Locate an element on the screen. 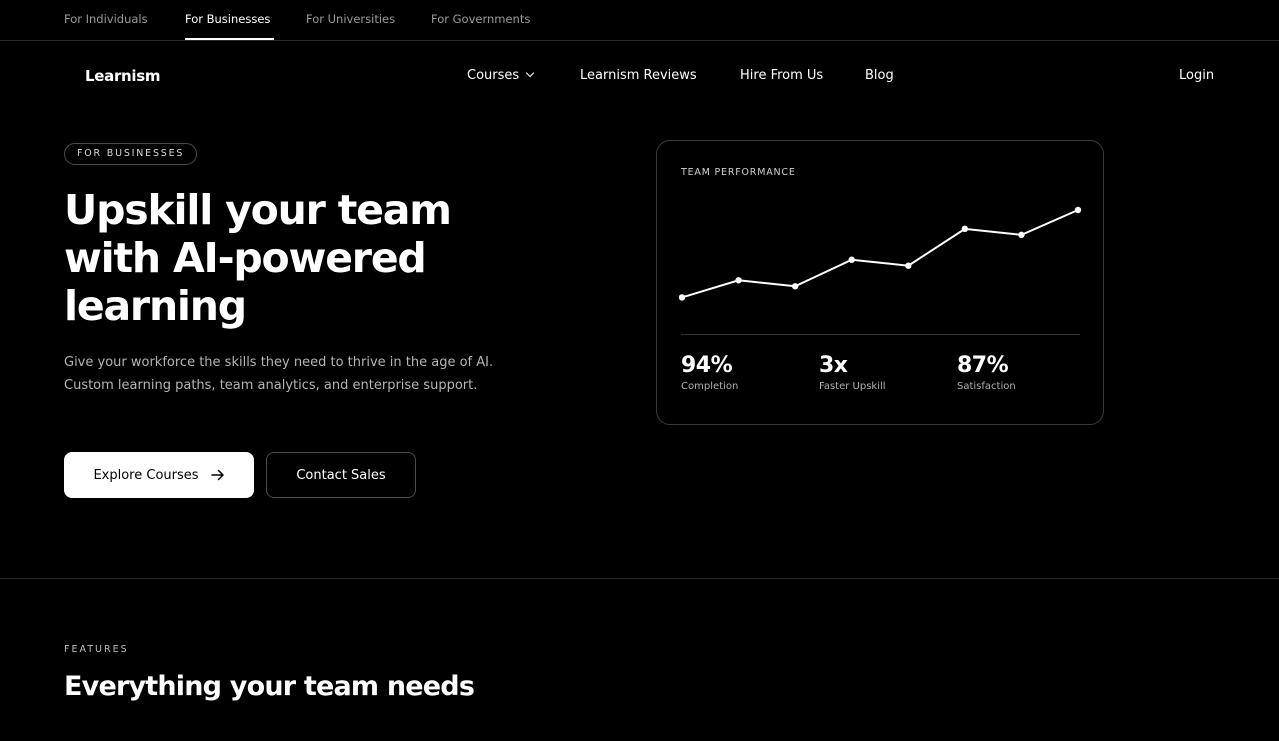 This screenshot has width=1279, height=741. tab-individuals: For Individuals is located at coordinates (106, 19).